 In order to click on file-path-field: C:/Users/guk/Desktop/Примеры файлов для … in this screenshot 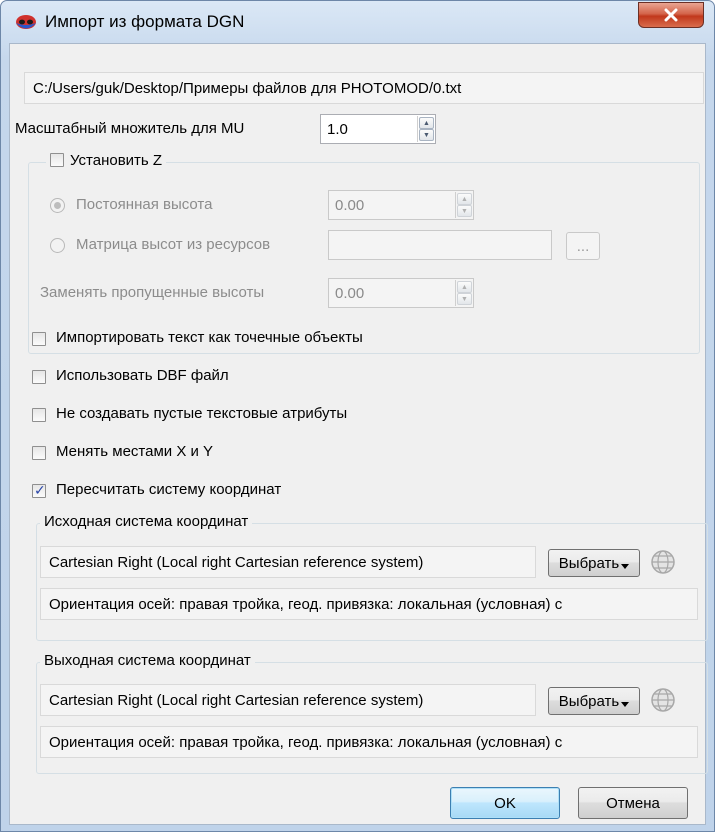, I will do `click(364, 88)`.